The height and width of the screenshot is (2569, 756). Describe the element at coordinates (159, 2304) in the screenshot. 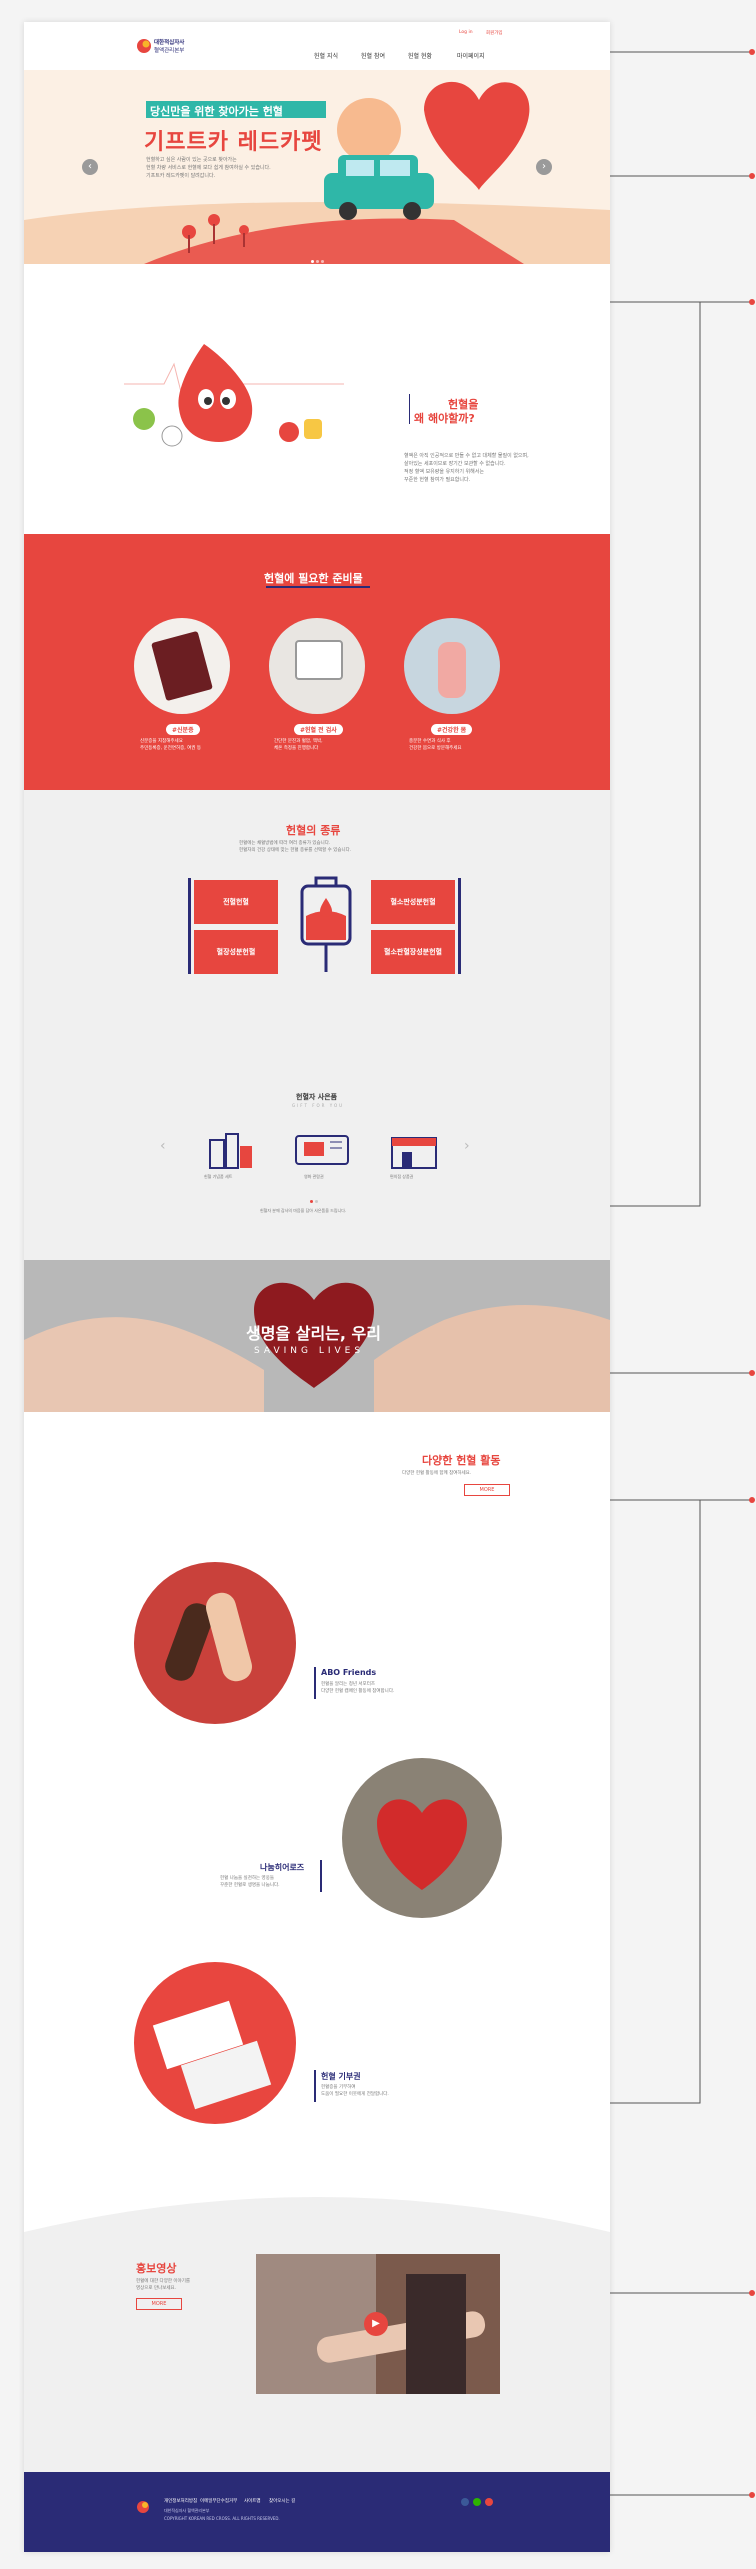

I see `promo-more-button: MORE` at that location.